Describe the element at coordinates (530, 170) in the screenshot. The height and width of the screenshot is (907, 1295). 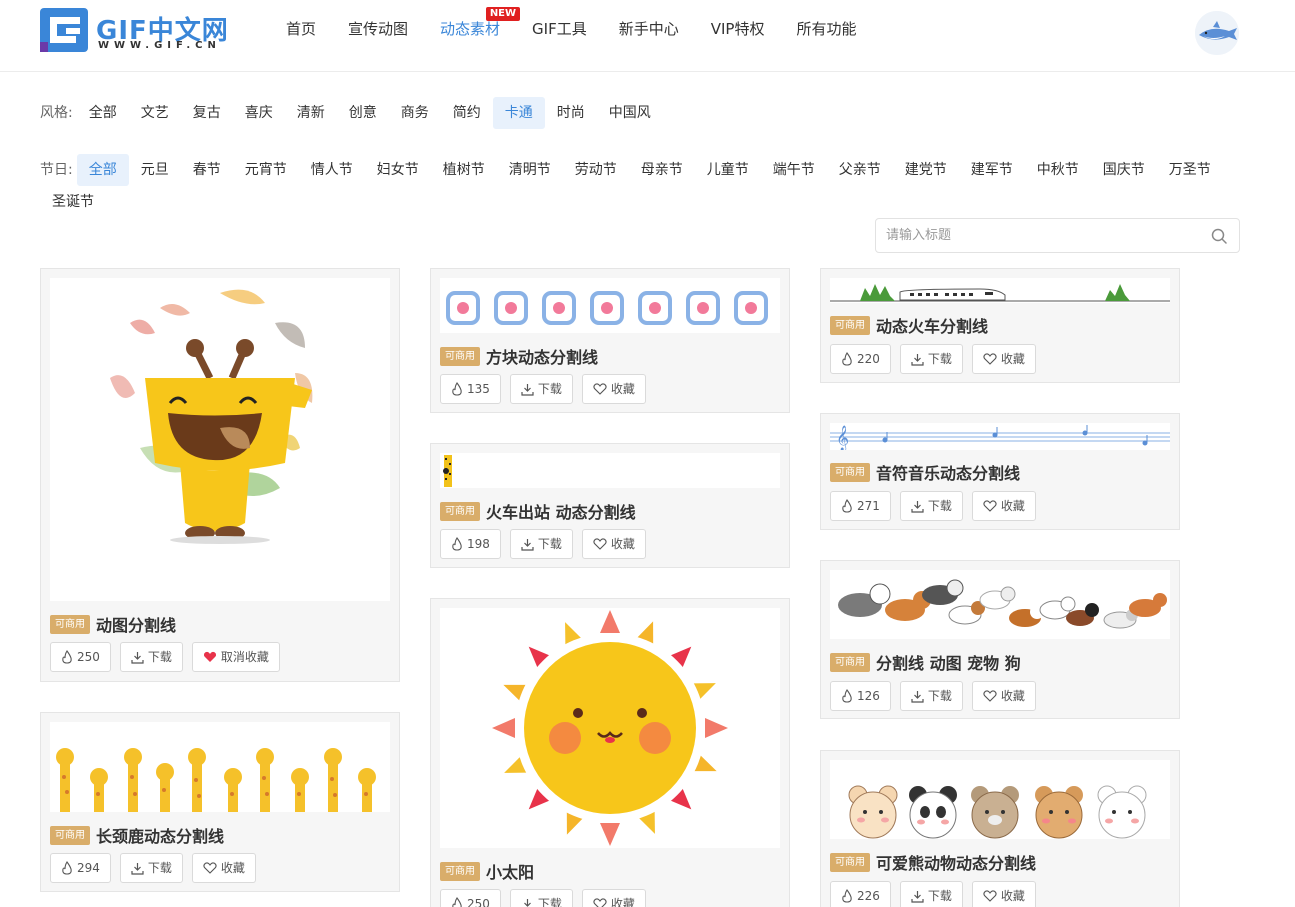
I see `festival-qingming: 清明节` at that location.